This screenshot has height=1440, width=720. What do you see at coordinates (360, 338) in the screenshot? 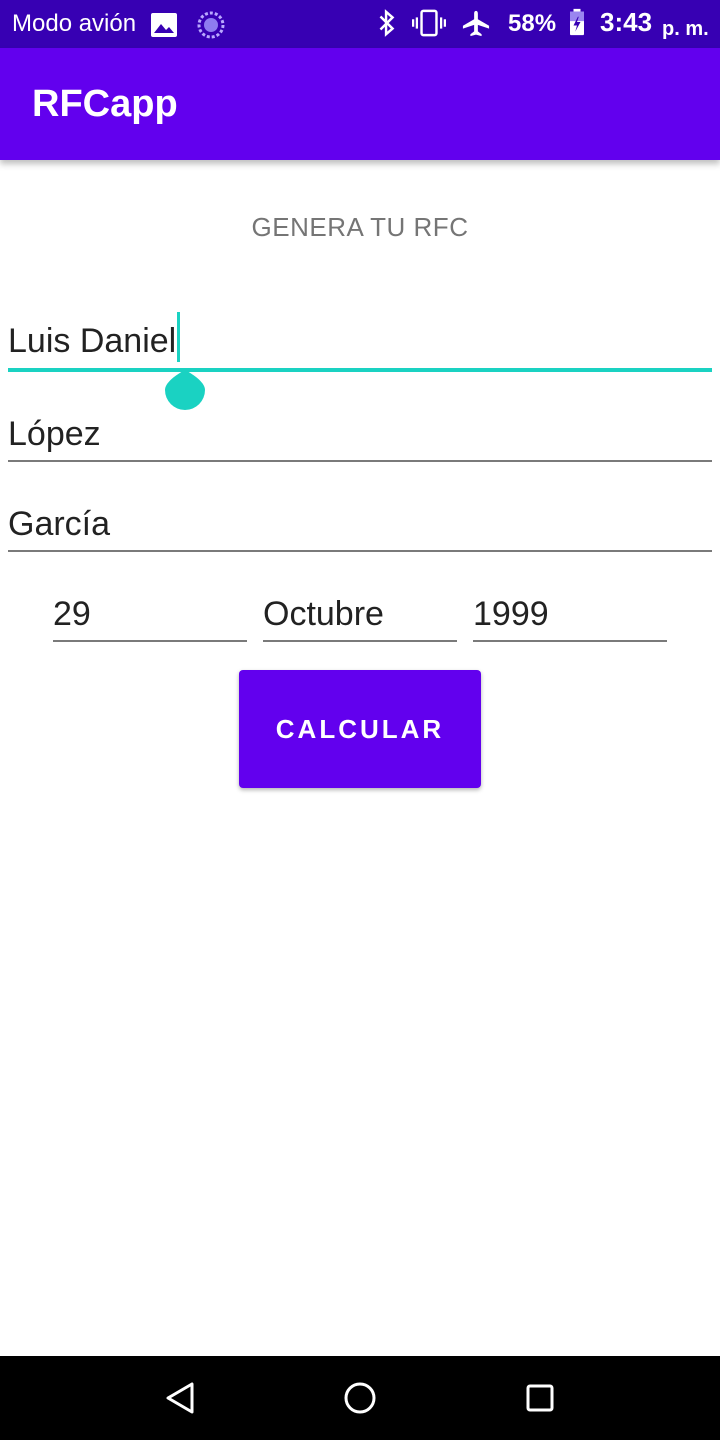
I see `nombre-input: Luis Daniel` at bounding box center [360, 338].